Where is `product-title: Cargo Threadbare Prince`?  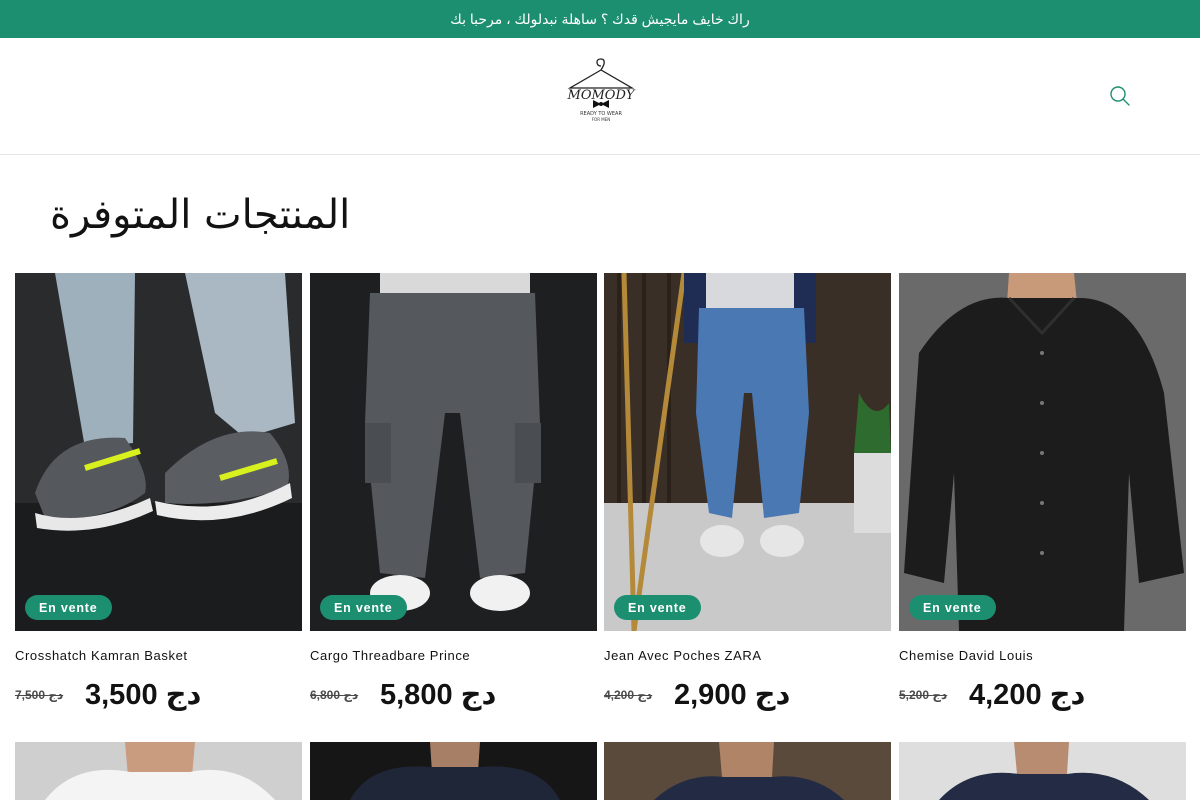 product-title: Cargo Threadbare Prince is located at coordinates (390, 655).